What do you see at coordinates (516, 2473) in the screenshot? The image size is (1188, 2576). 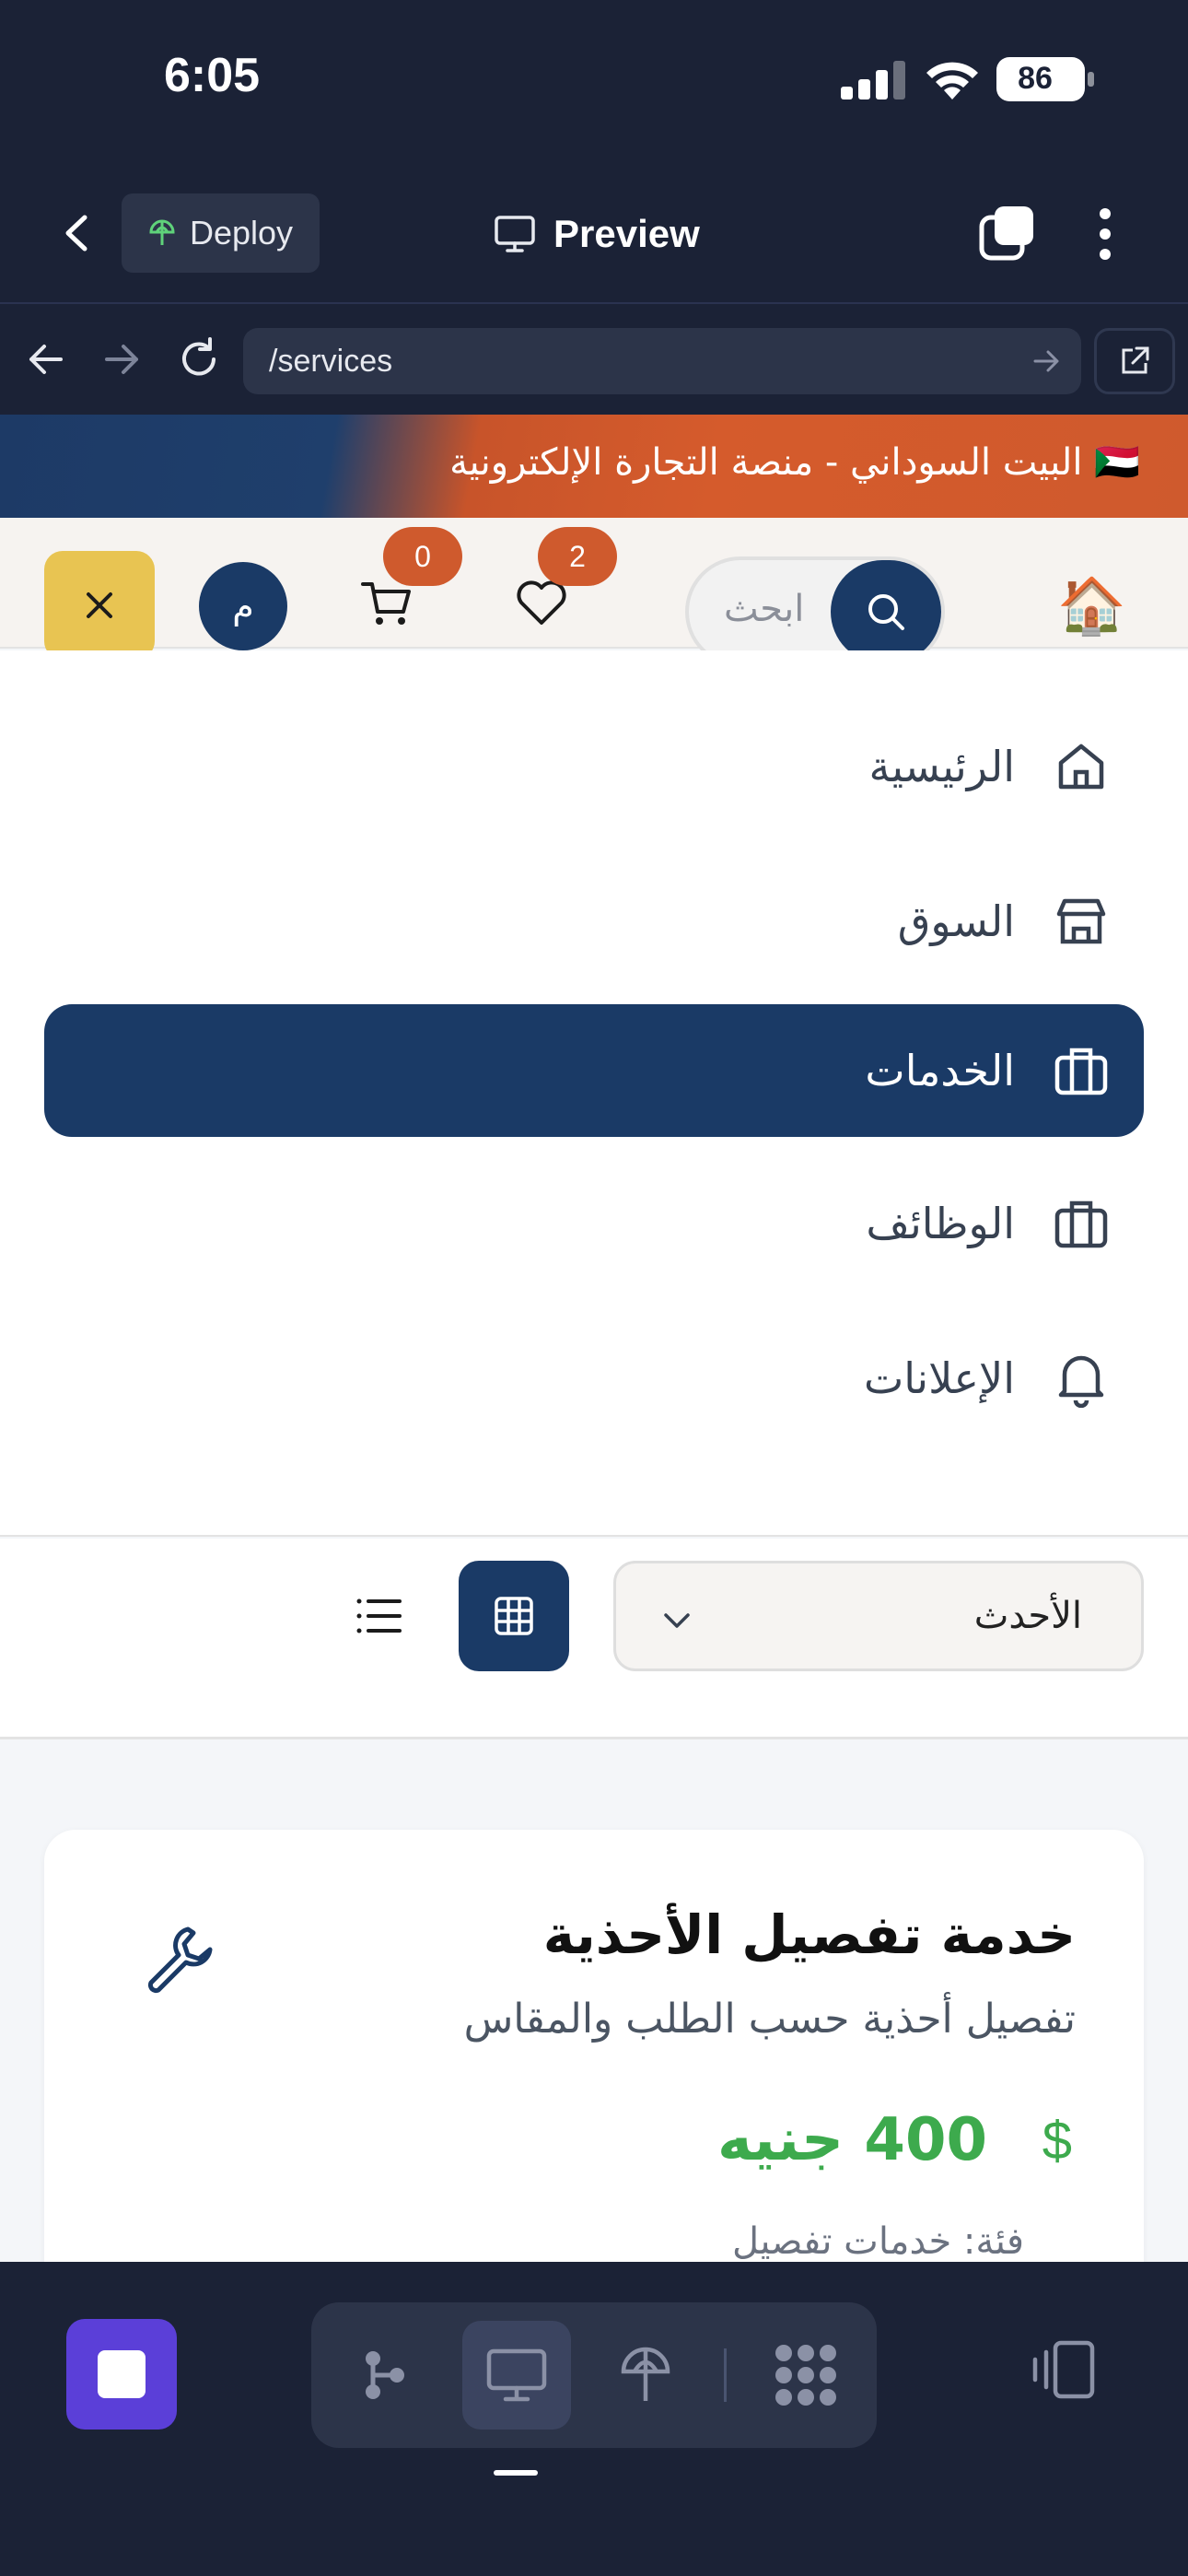 I see `home-indicator` at bounding box center [516, 2473].